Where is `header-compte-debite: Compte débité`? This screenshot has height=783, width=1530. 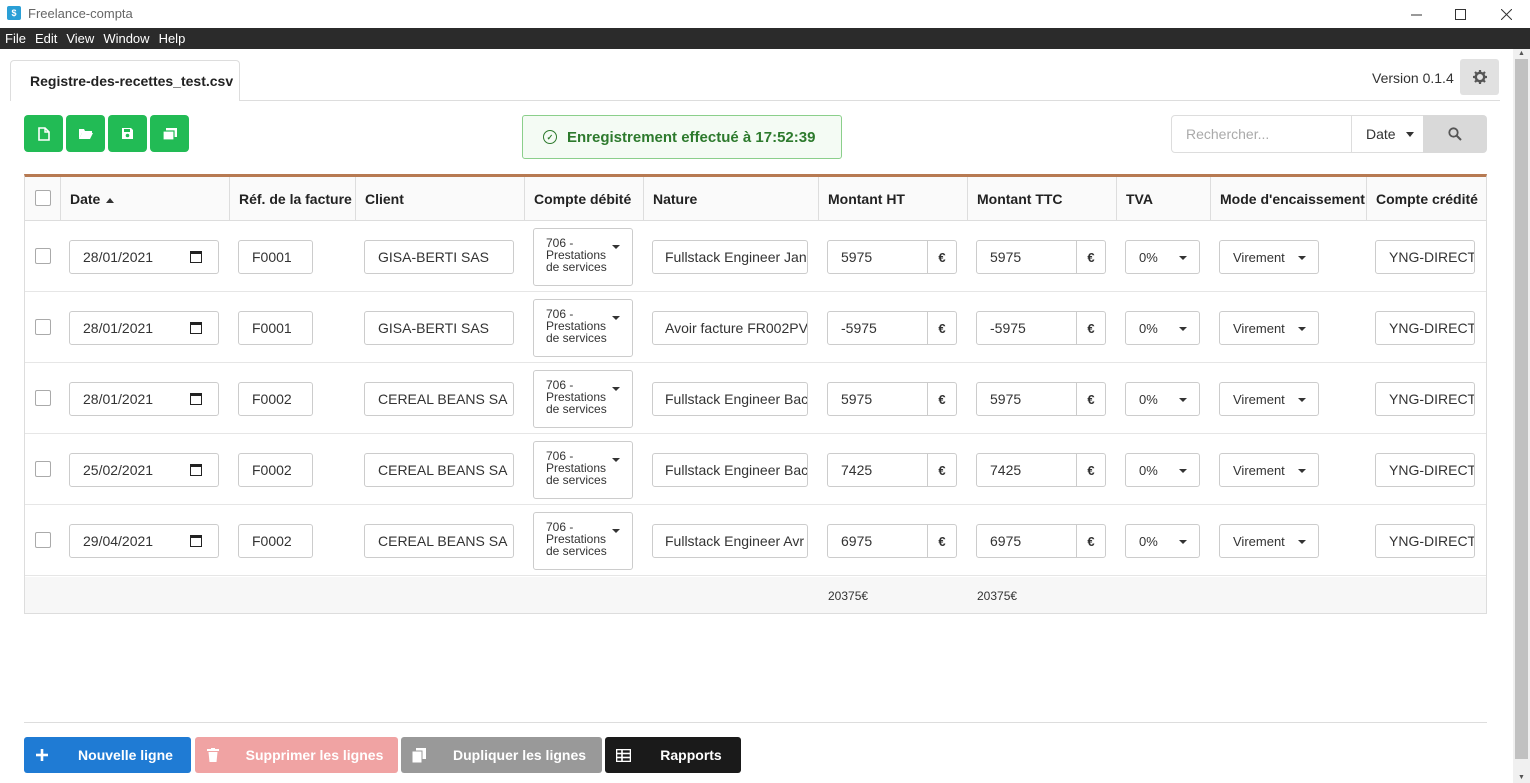 header-compte-debite: Compte débité is located at coordinates (584, 199).